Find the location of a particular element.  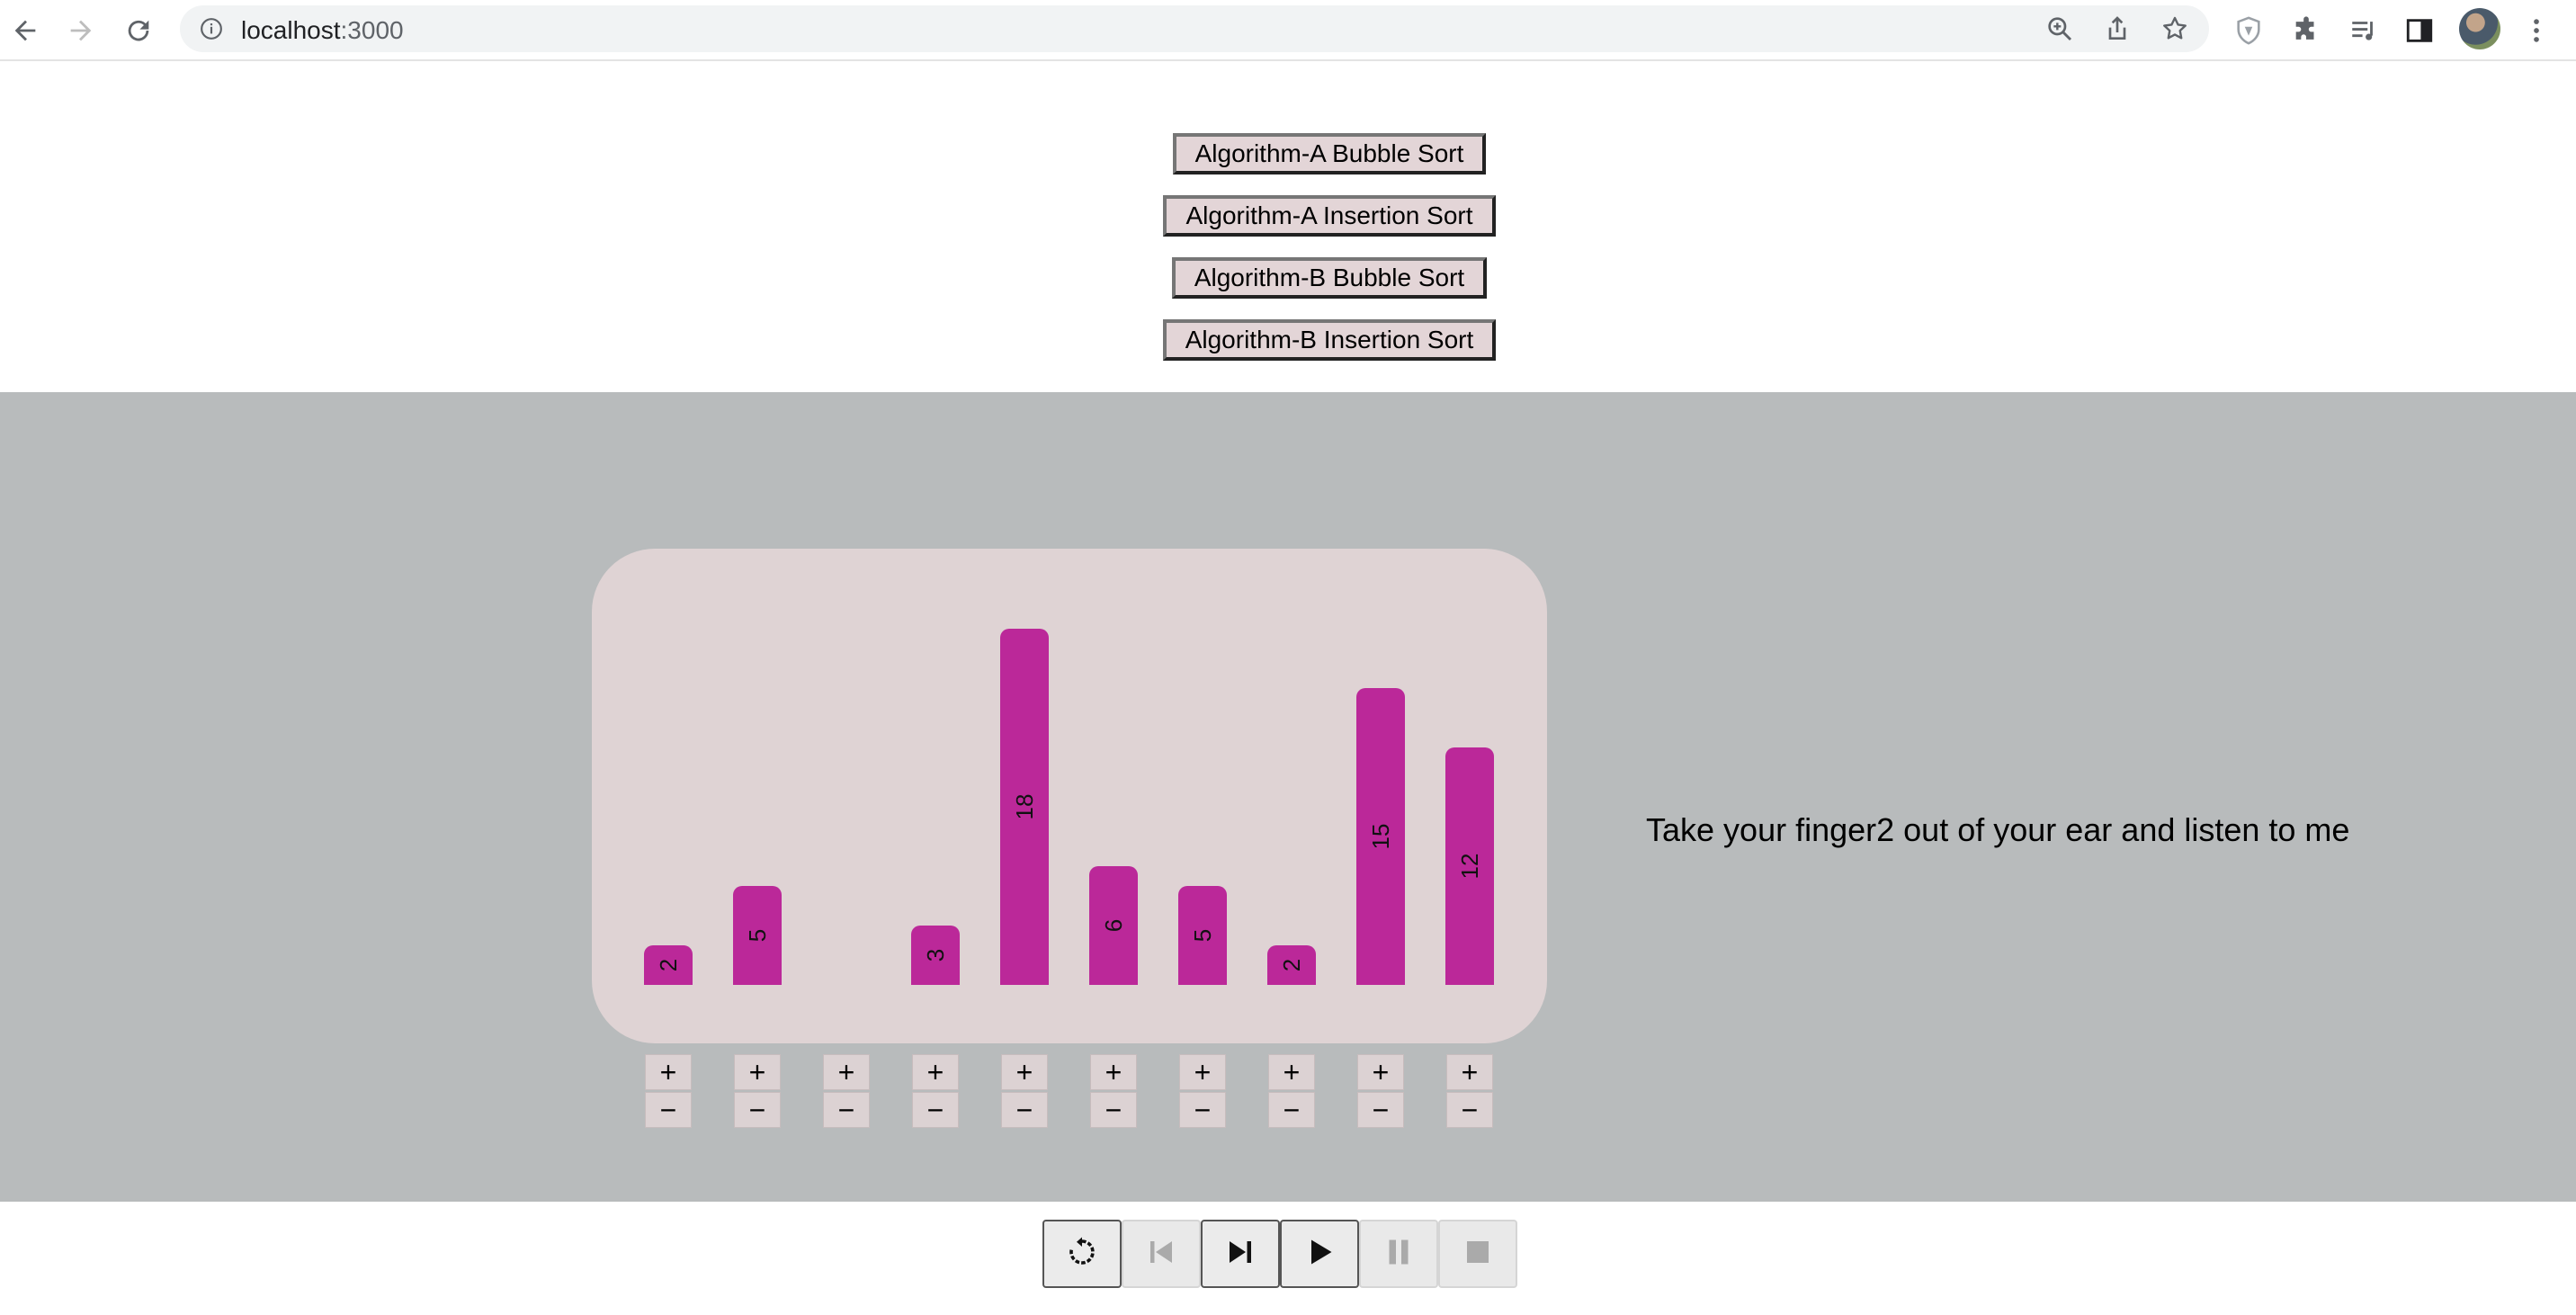

reset-button is located at coordinates (1082, 1254).